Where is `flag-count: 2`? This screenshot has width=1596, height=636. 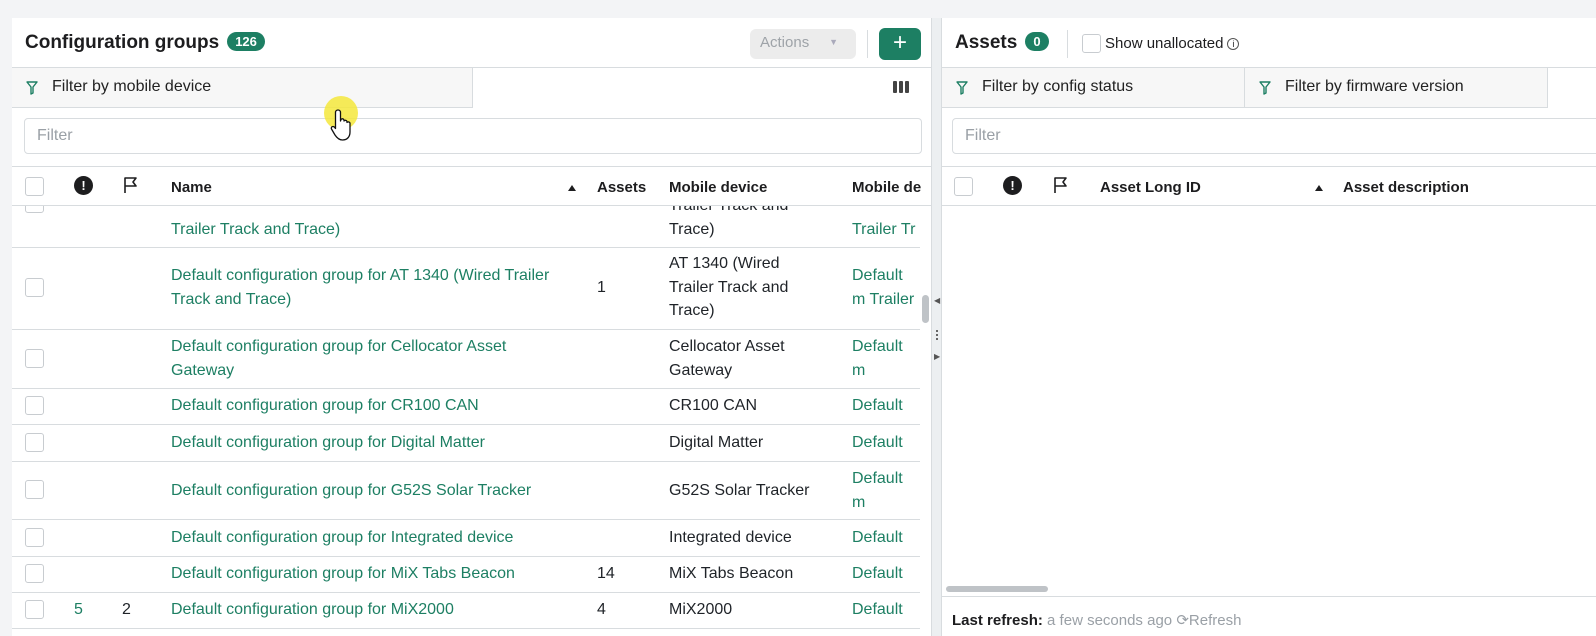
flag-count: 2 is located at coordinates (126, 609).